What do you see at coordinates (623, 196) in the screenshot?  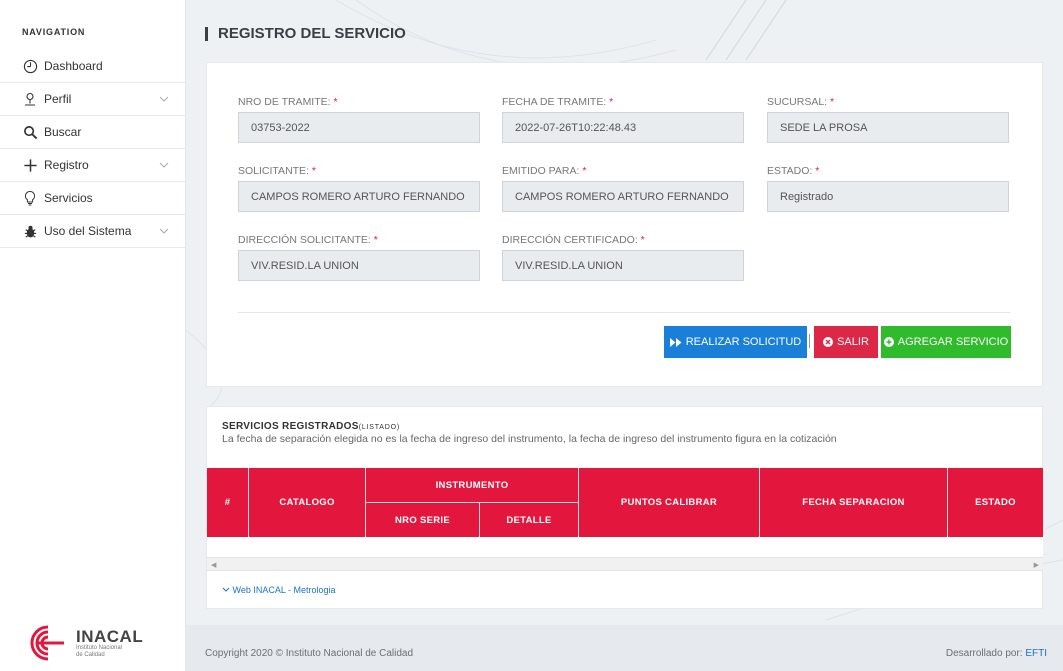 I see `emitido-para-field: CAMPOS ROMERO ARTURO FERNANDO` at bounding box center [623, 196].